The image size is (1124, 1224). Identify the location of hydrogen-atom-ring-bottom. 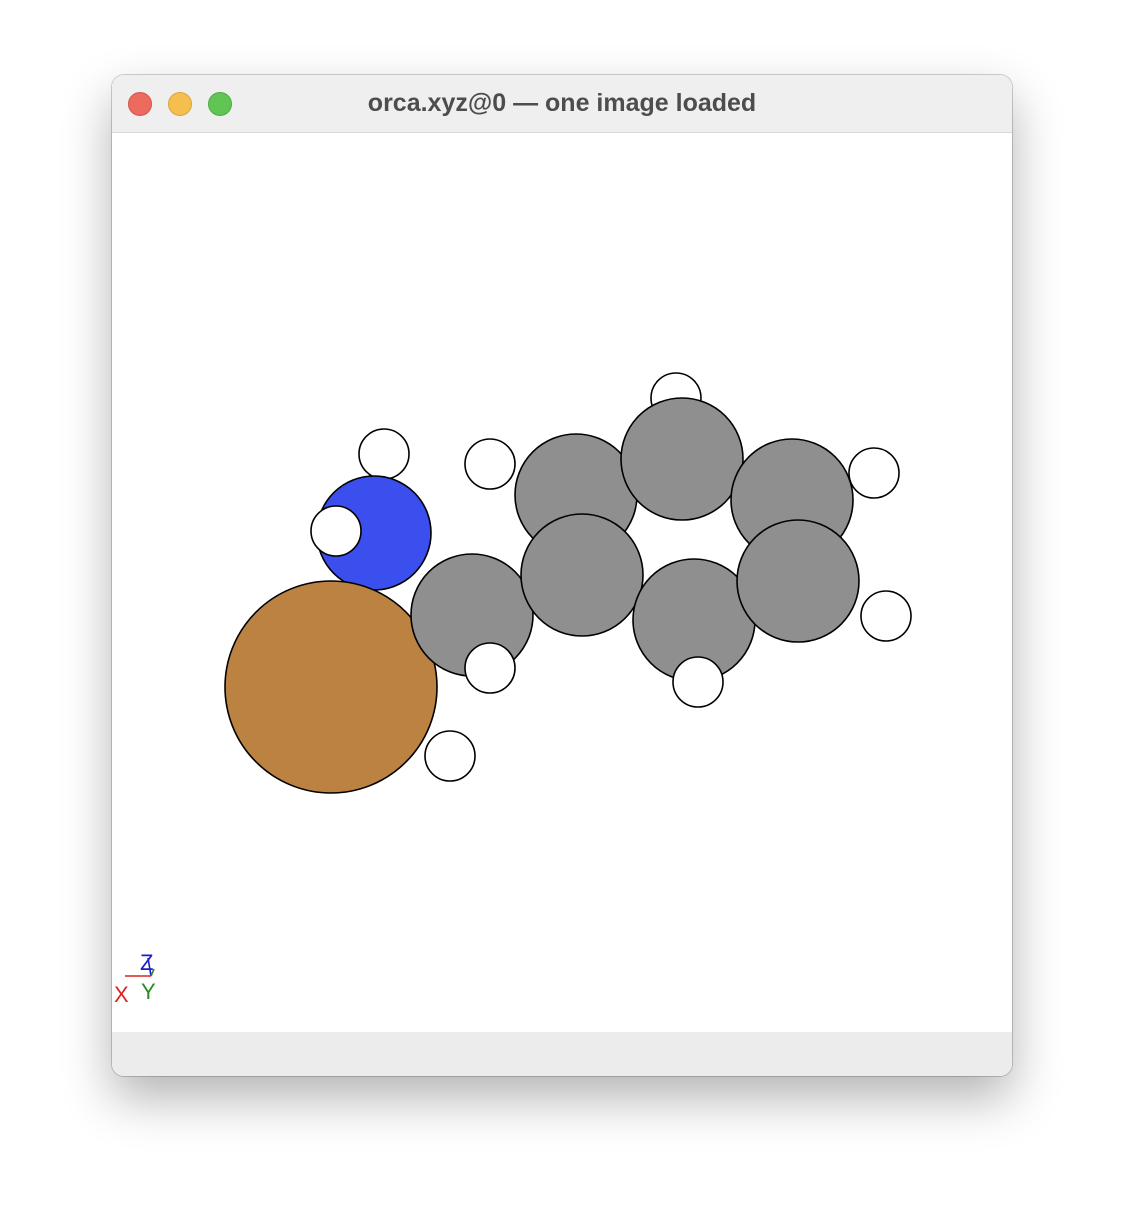
(698, 682).